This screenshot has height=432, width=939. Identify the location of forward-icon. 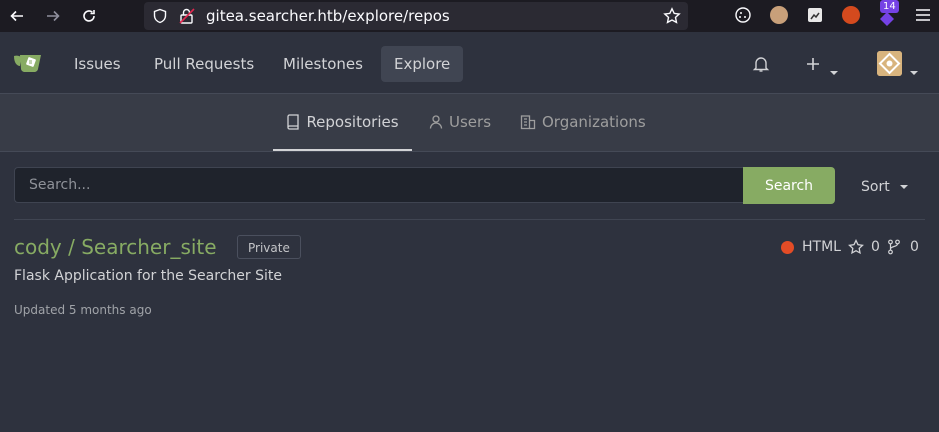
(53, 16).